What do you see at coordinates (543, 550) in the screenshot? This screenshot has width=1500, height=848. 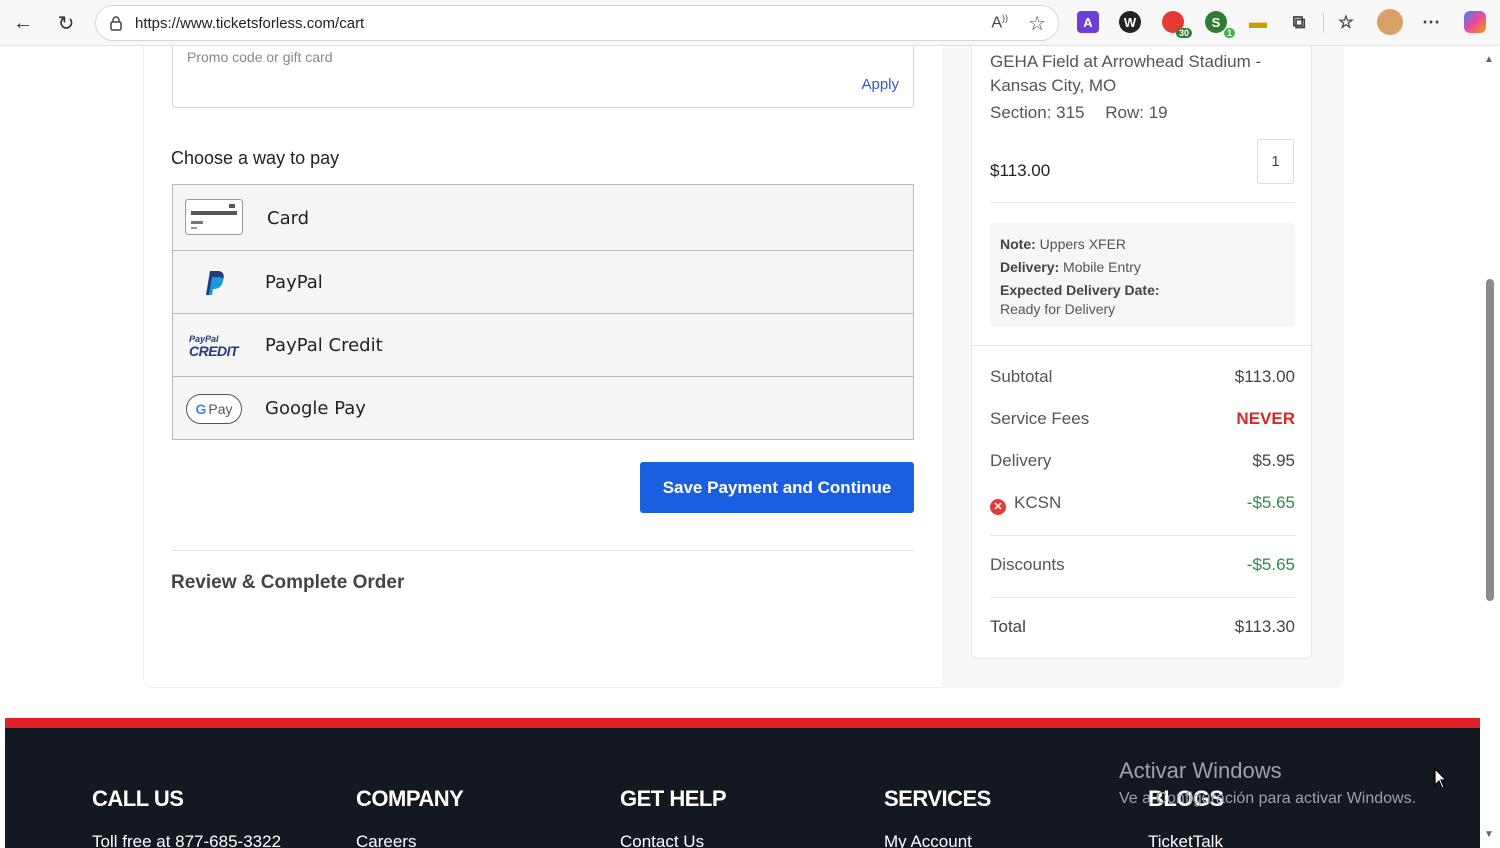 I see `section-divider` at bounding box center [543, 550].